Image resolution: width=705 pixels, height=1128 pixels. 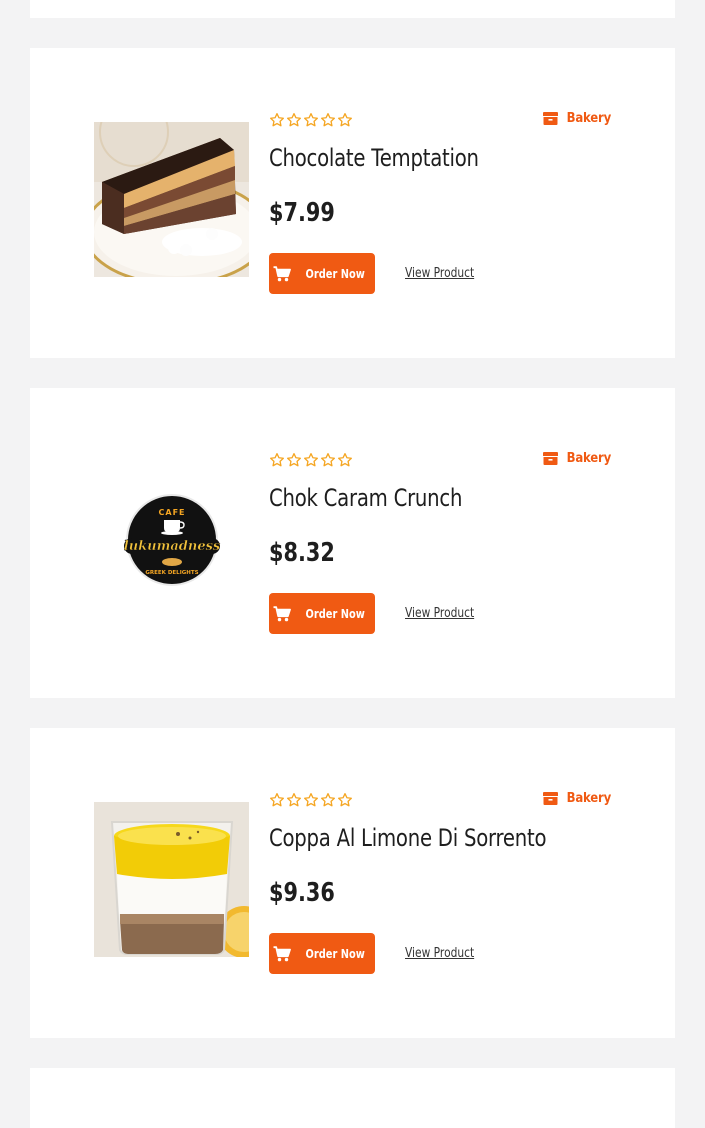 I want to click on product-price: $7.99, so click(x=302, y=213).